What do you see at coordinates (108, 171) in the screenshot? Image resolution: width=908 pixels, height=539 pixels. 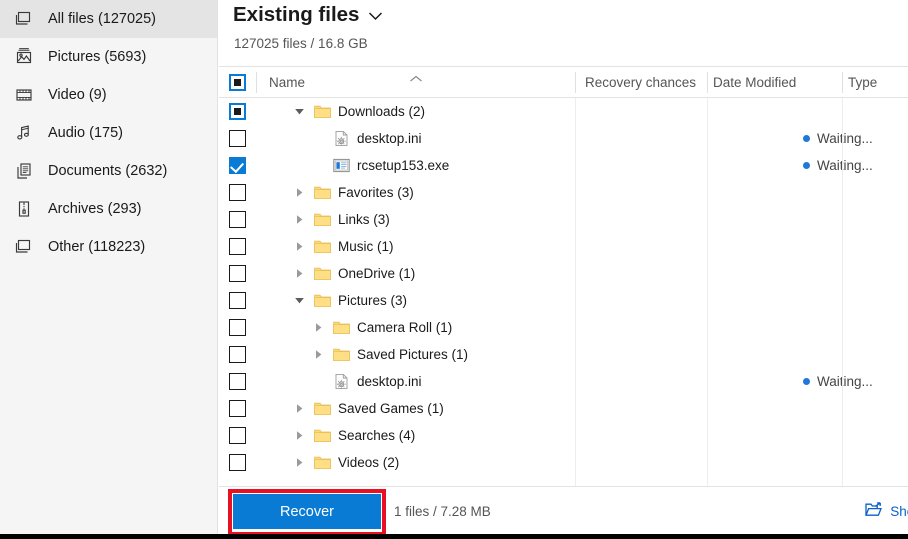 I see `sidebar-item-documents: Documents (2632)` at bounding box center [108, 171].